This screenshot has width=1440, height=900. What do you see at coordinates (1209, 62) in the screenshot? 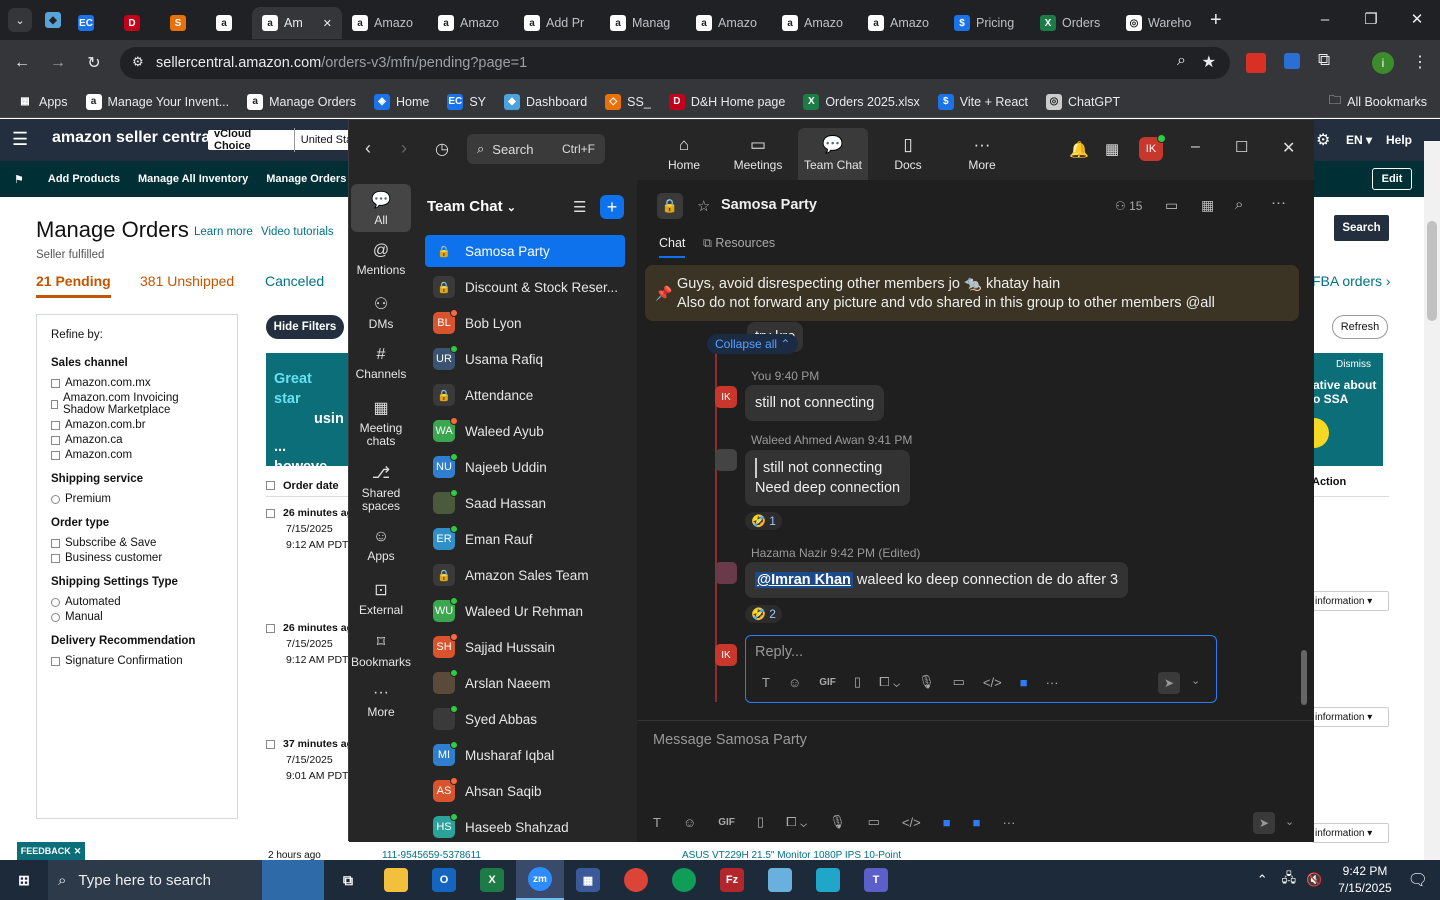
I see `bookmark-star-icon: ★` at bounding box center [1209, 62].